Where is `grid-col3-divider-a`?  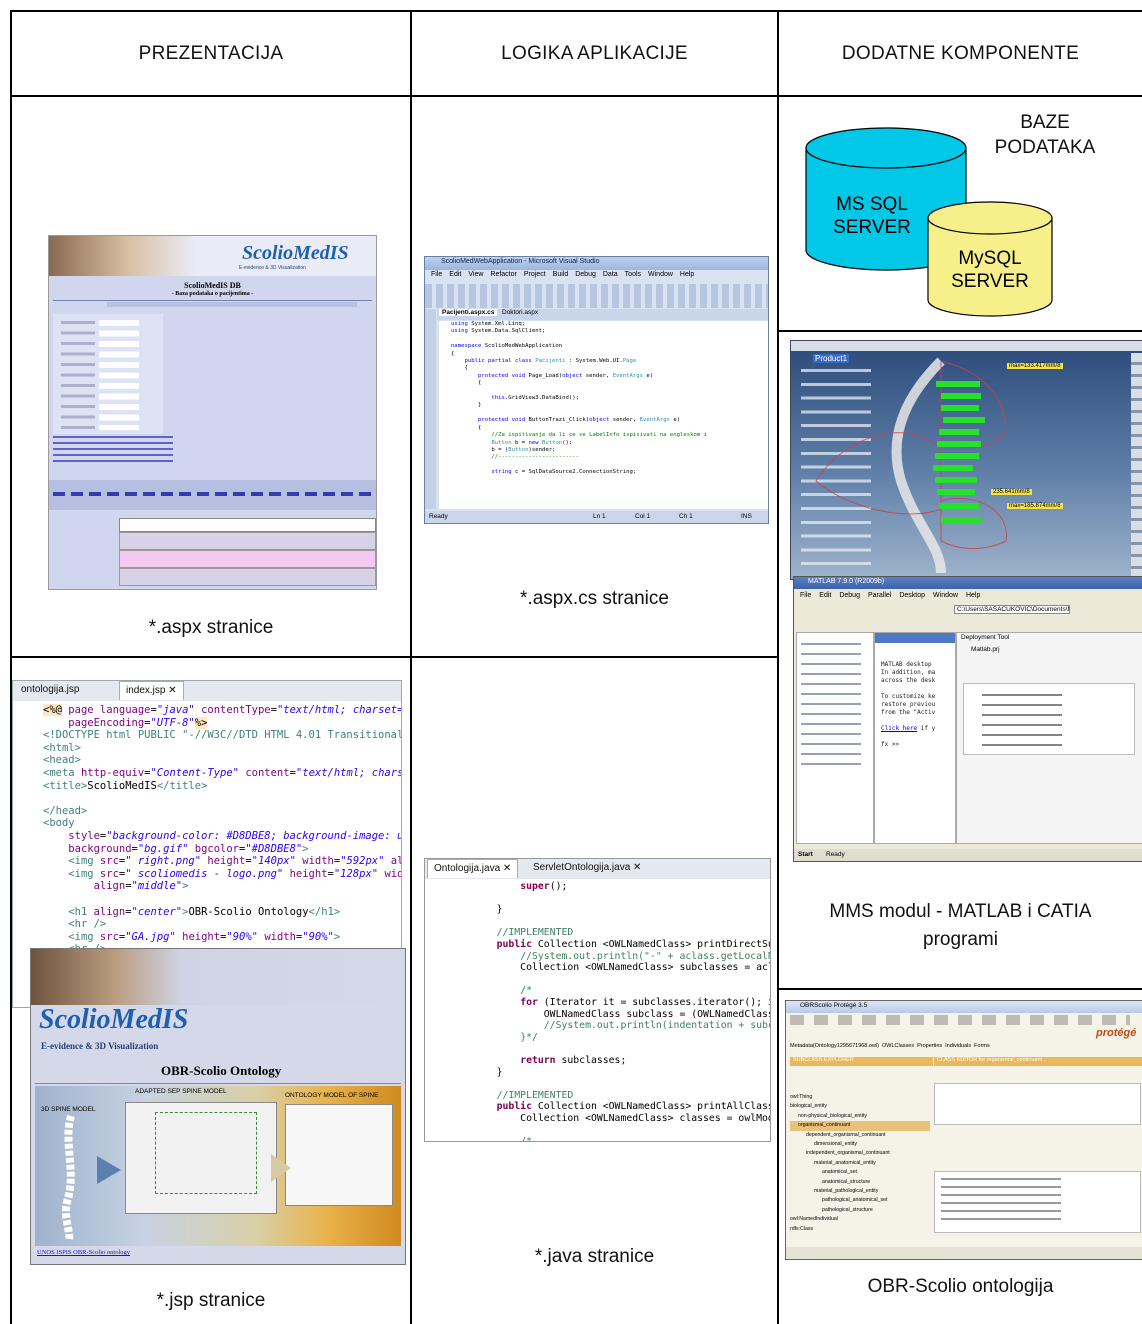 grid-col3-divider-a is located at coordinates (960, 331).